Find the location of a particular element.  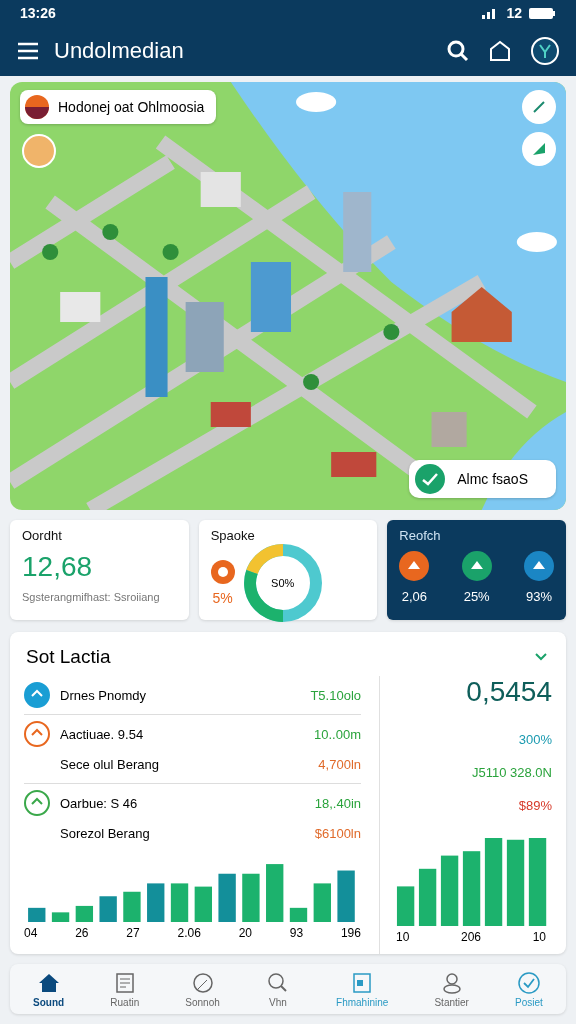

chevron-down-icon is located at coordinates (541, 657).